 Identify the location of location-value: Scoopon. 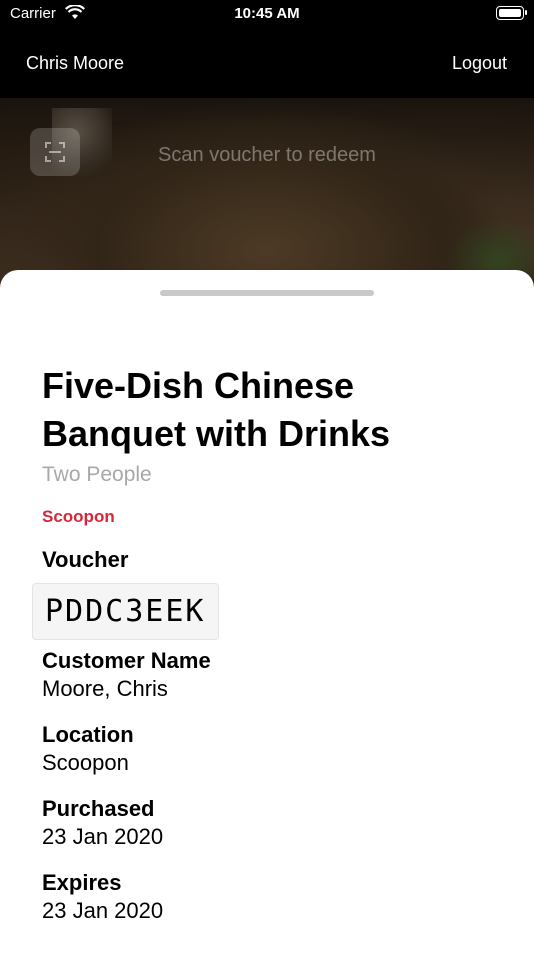
(85, 762).